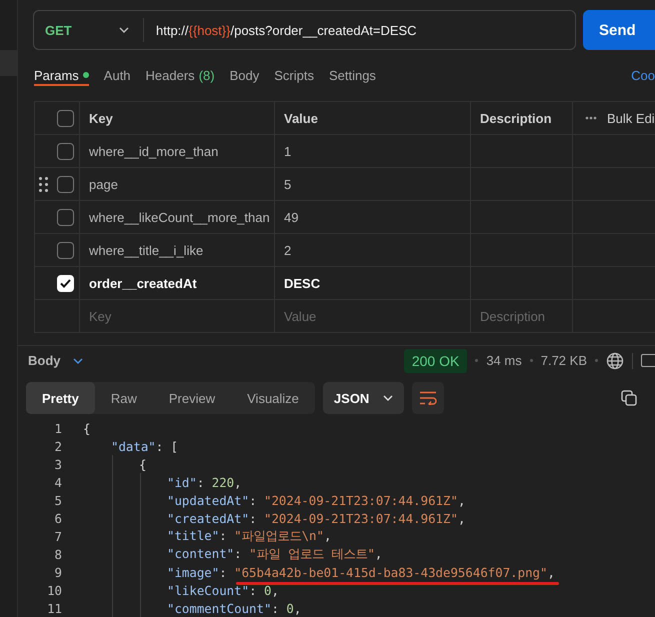 Image resolution: width=655 pixels, height=617 pixels. I want to click on param-key: page, so click(103, 184).